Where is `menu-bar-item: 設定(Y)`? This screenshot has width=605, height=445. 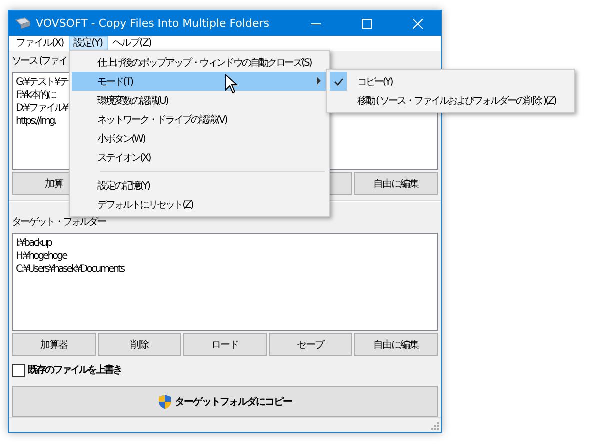 menu-bar-item: 設定(Y) is located at coordinates (88, 43).